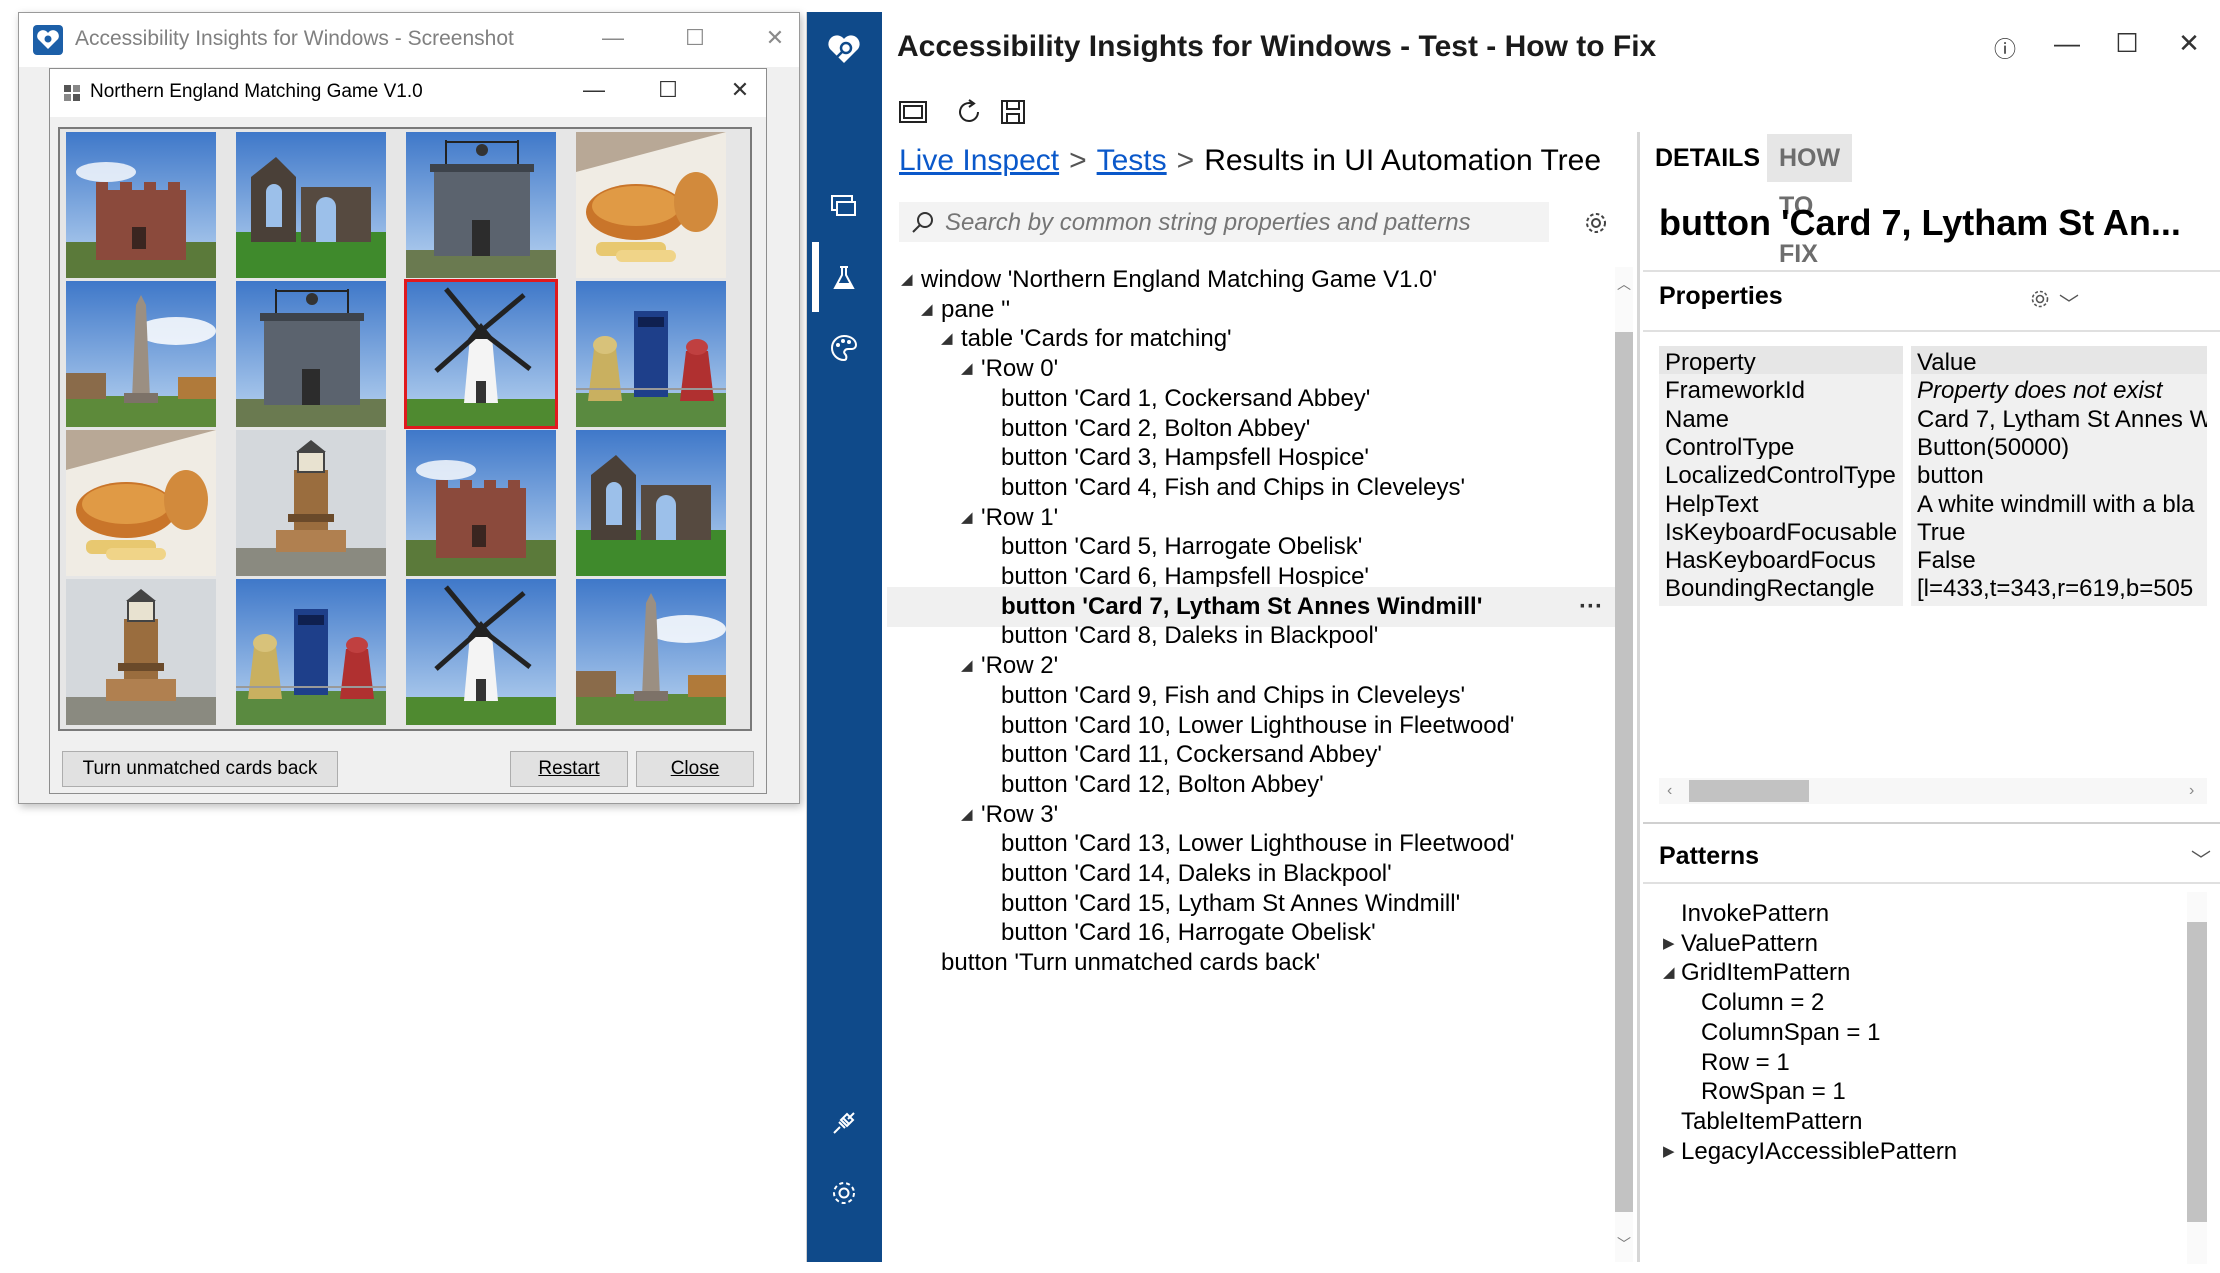  I want to click on card-16-obelisk, so click(651, 652).